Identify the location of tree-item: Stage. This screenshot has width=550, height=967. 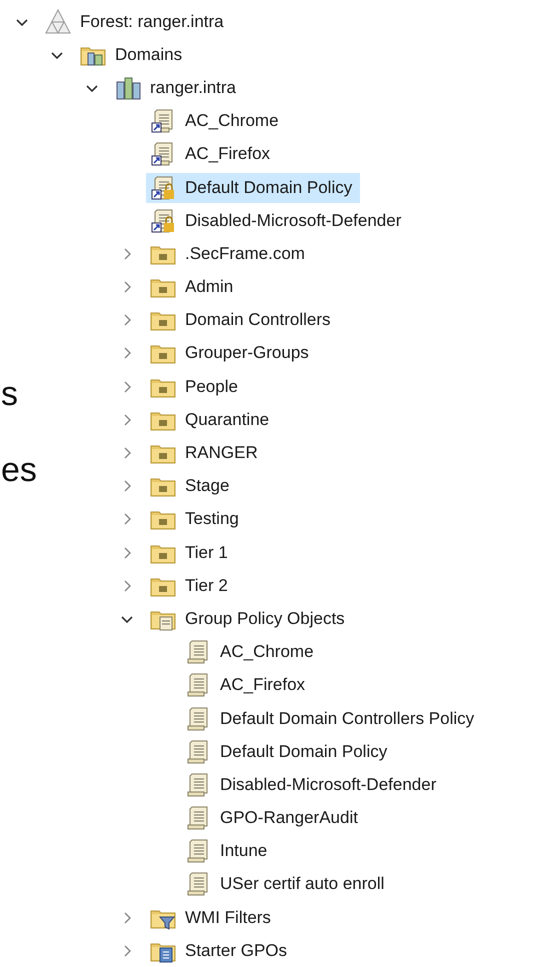
(192, 486).